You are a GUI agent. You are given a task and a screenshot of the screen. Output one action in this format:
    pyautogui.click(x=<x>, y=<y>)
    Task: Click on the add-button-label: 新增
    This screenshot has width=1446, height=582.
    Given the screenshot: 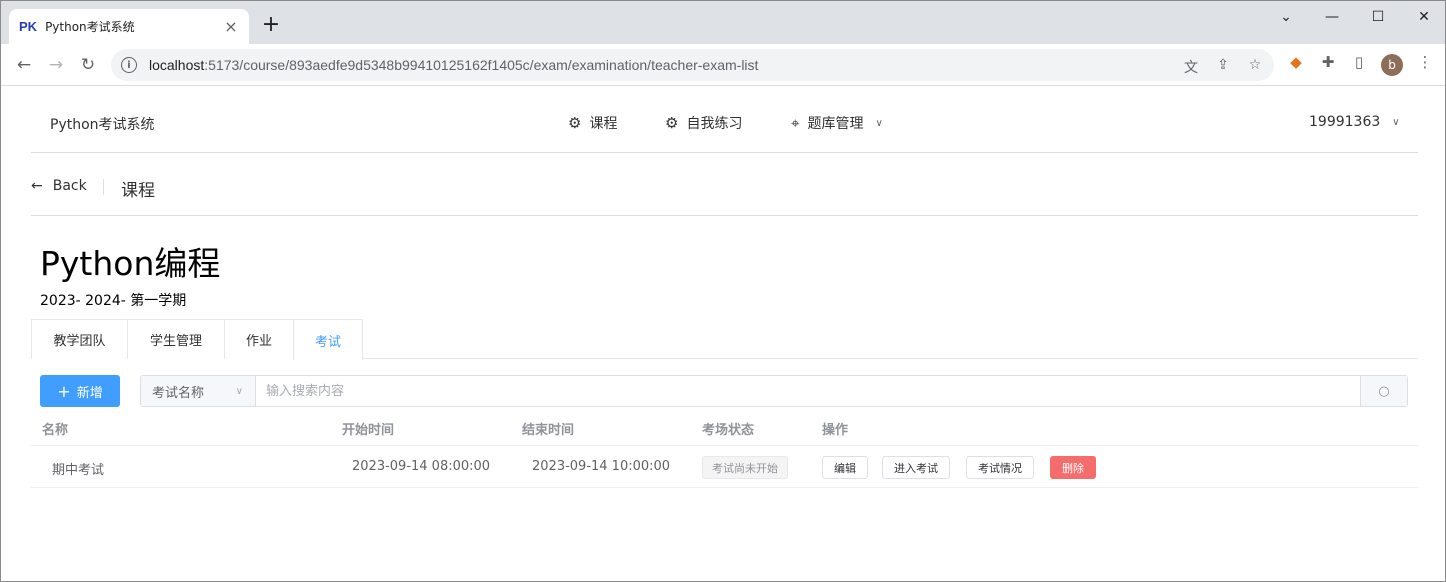 What is the action you would take?
    pyautogui.click(x=89, y=393)
    